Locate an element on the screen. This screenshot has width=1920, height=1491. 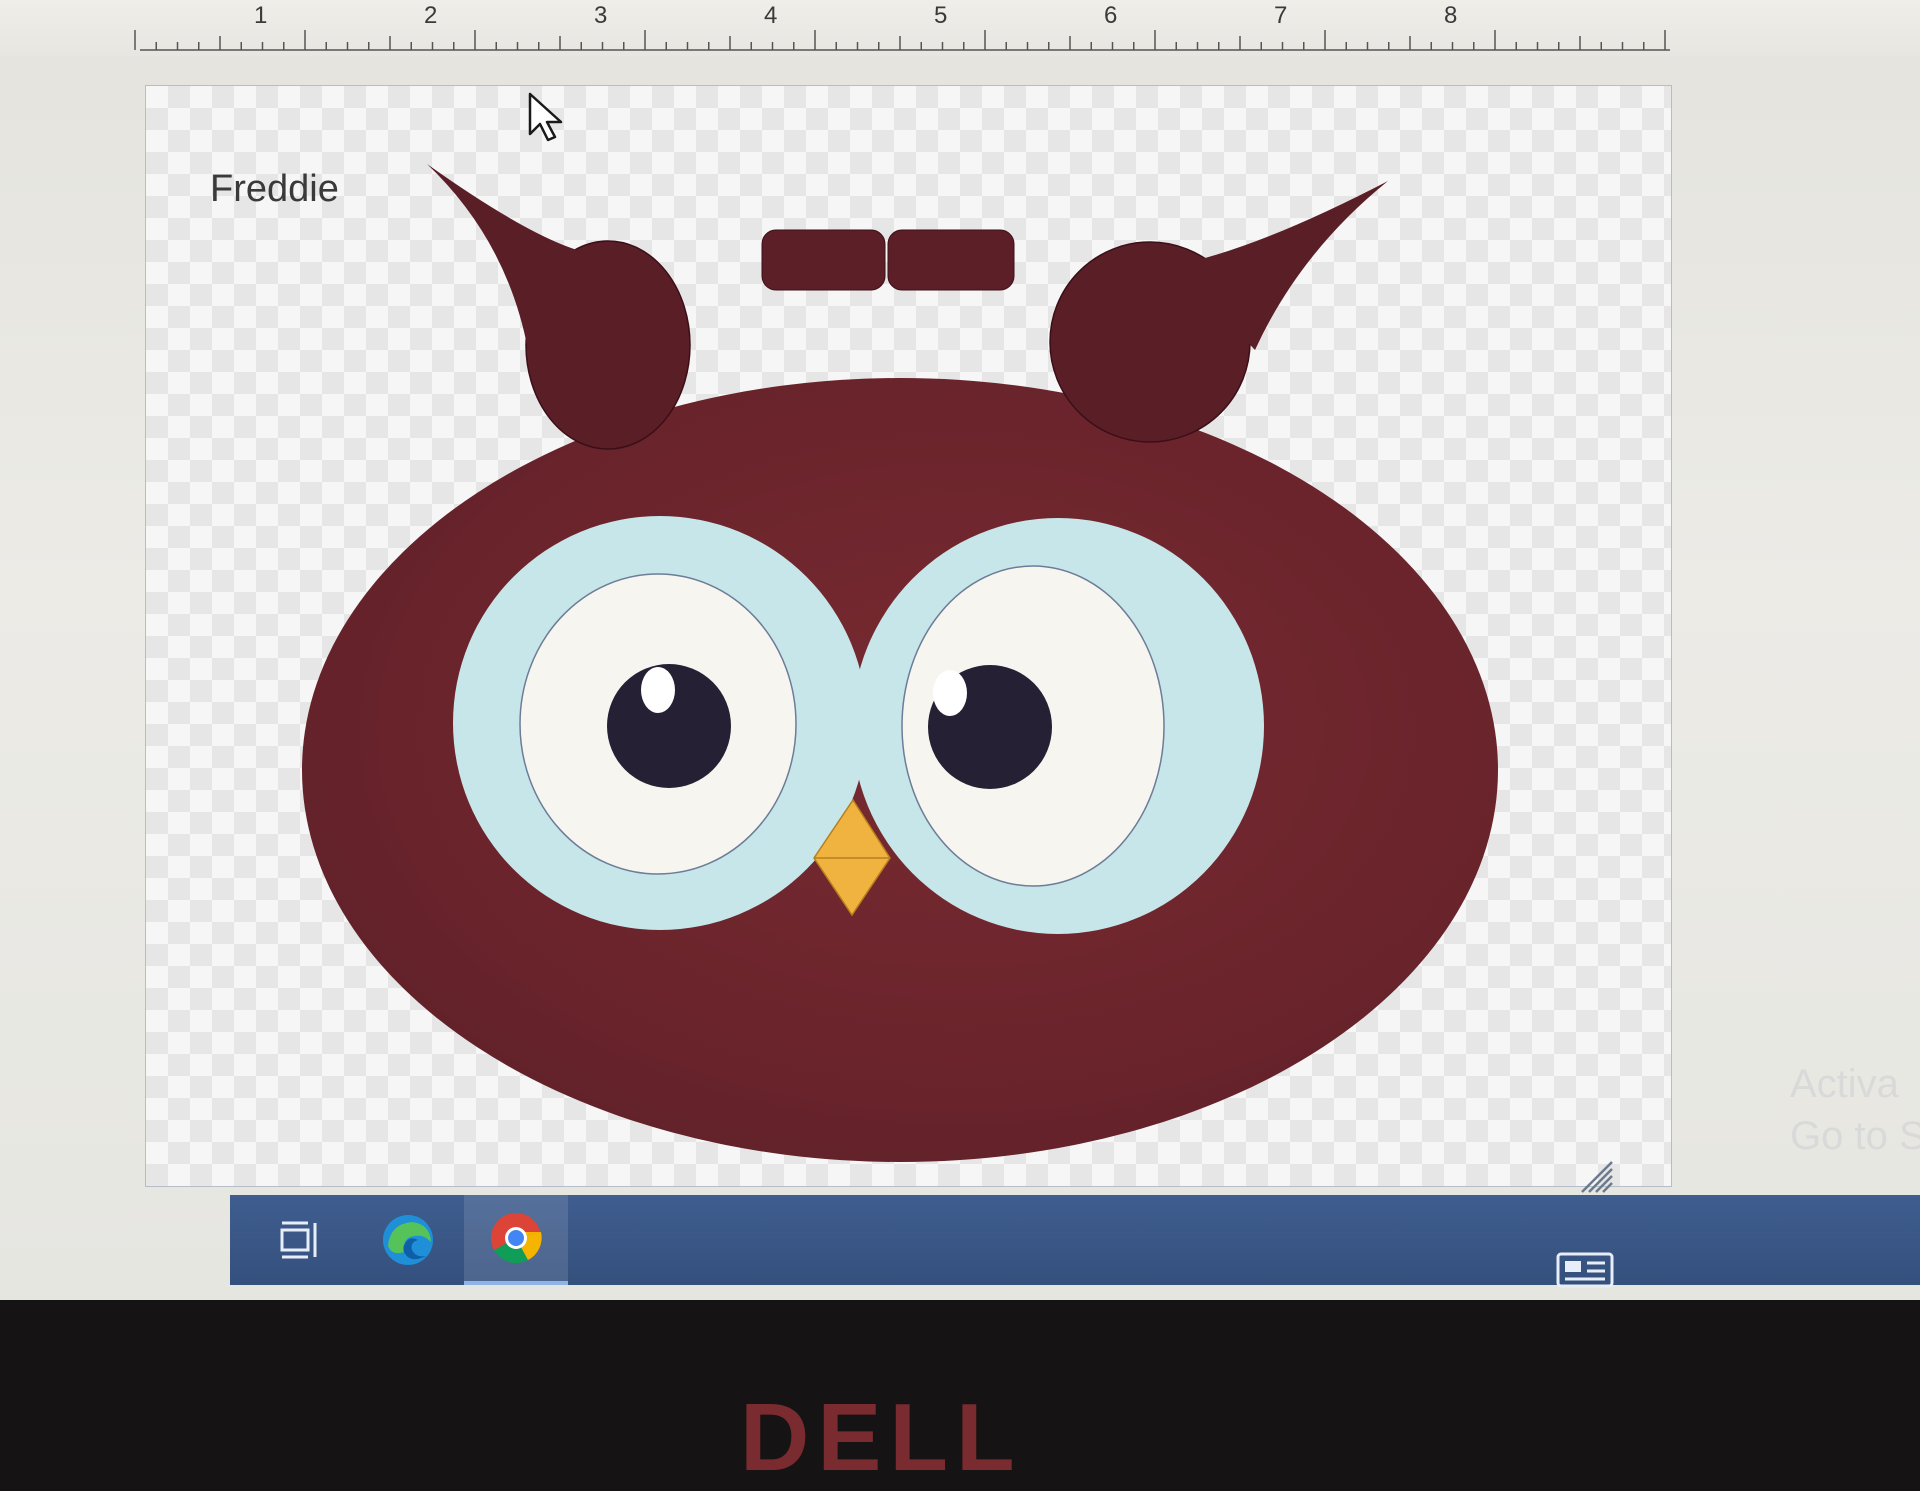
task-view-icon is located at coordinates (298, 1240).